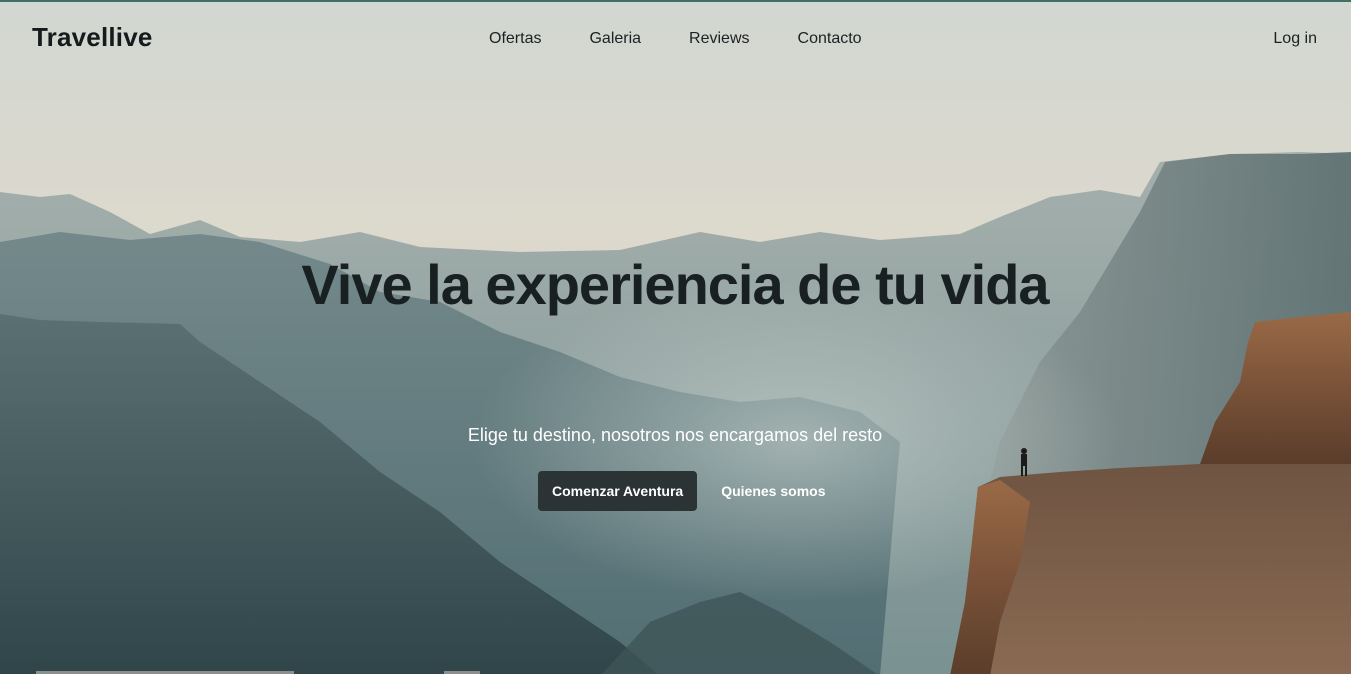 This screenshot has height=674, width=1351. Describe the element at coordinates (773, 491) in the screenshot. I see `about-us-button: Quienes somos` at that location.